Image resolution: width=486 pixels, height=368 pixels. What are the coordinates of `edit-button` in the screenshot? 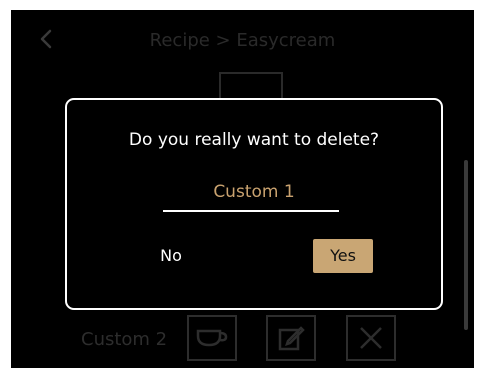 It's located at (291, 338).